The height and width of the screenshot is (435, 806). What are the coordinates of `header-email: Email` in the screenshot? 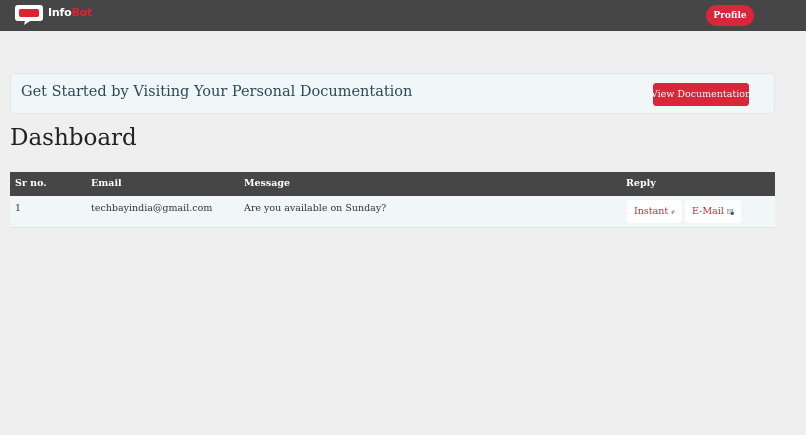 It's located at (106, 183).